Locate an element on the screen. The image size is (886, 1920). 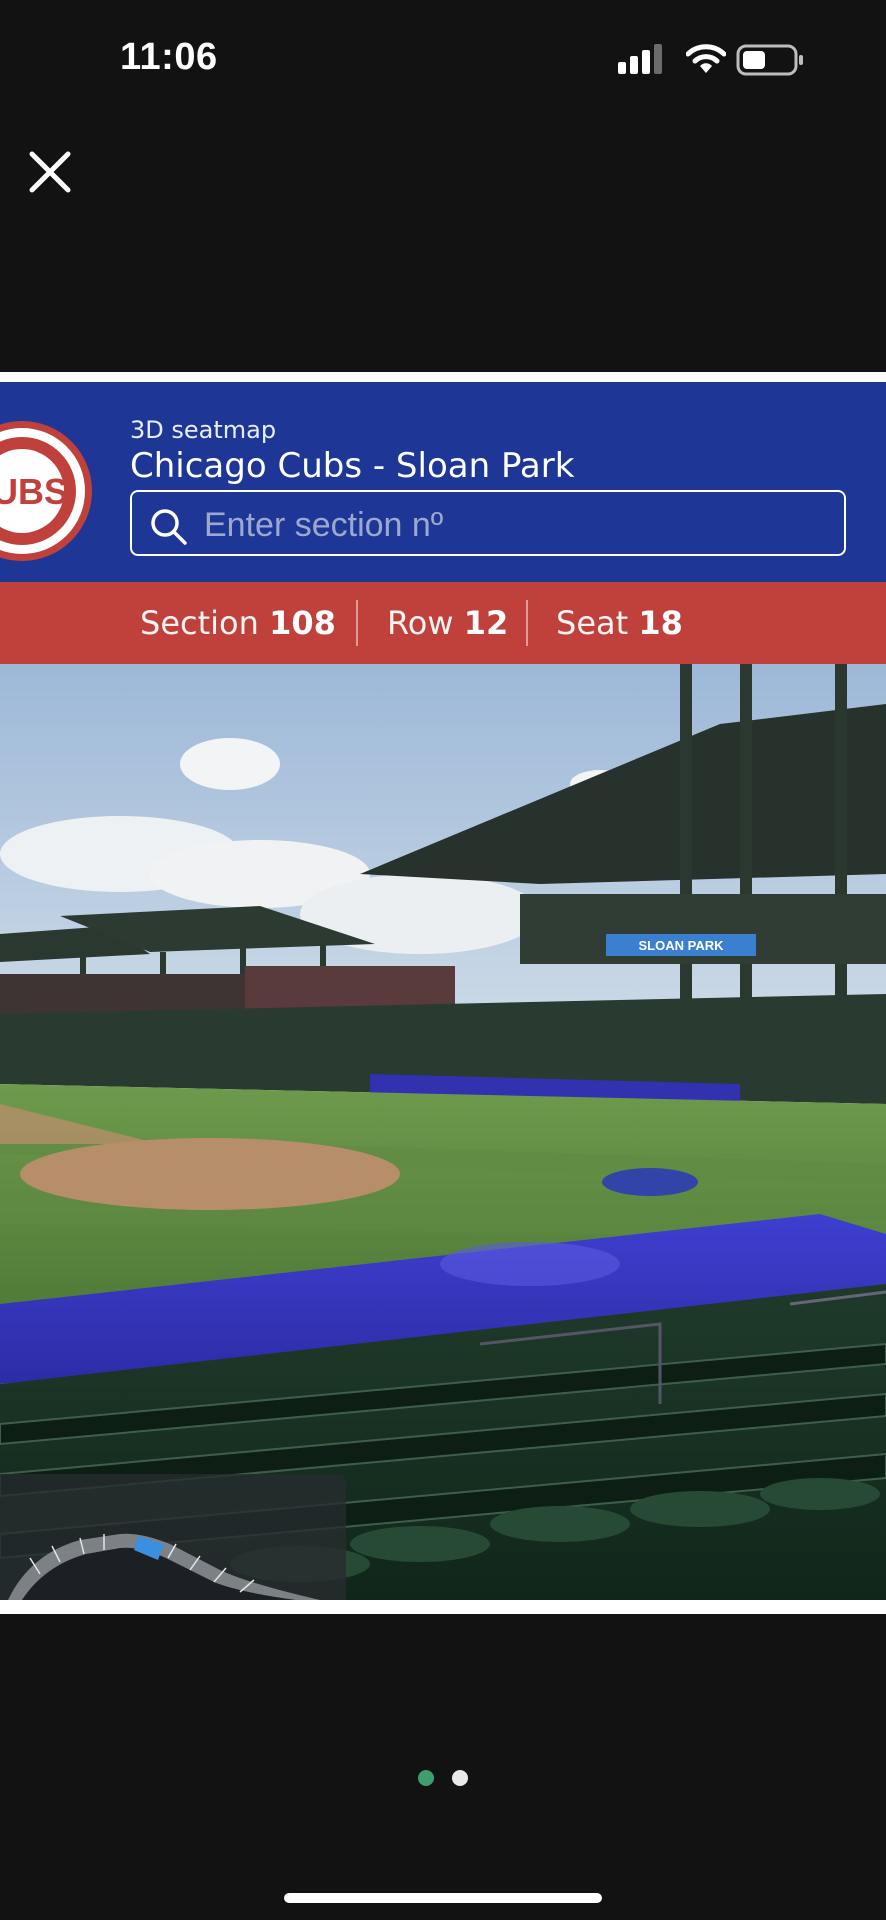
status-icons is located at coordinates (713, 61).